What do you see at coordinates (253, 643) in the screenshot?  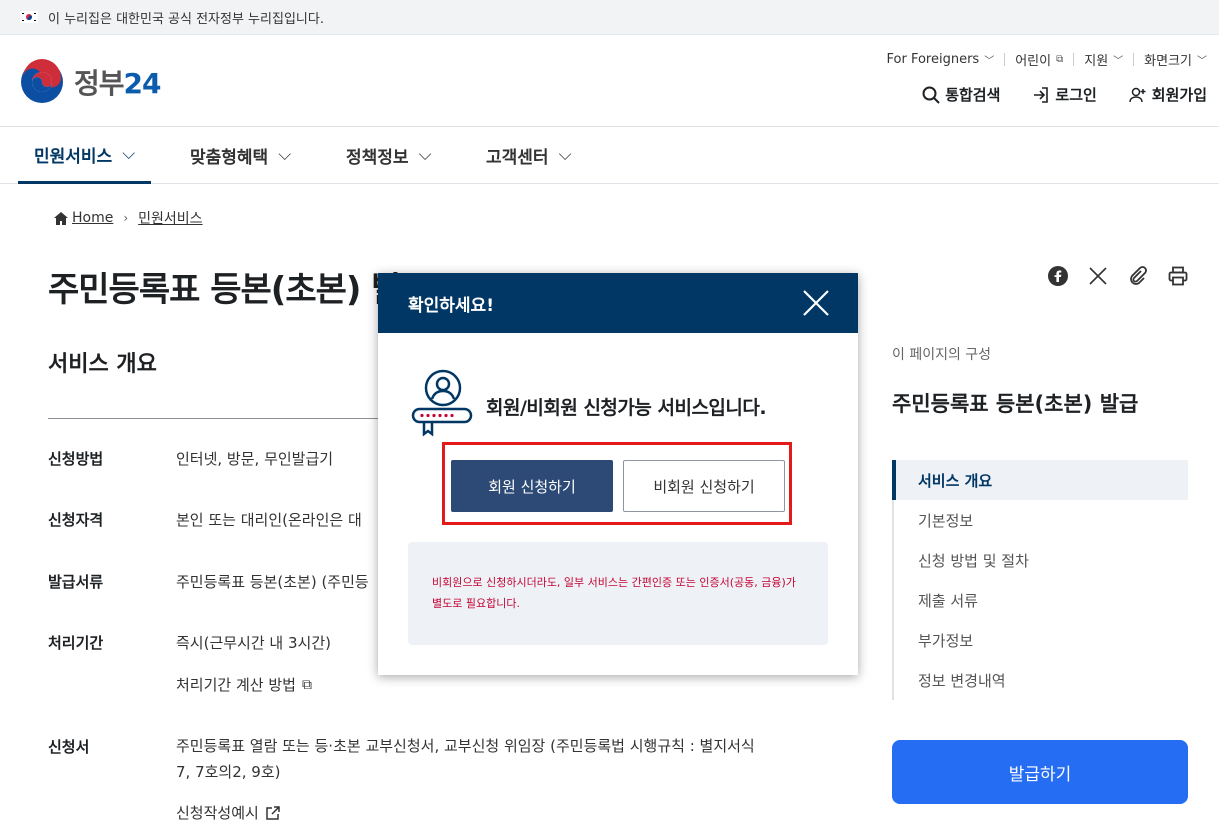 I see `info-value: 즉시(근무시간 내 3시간)` at bounding box center [253, 643].